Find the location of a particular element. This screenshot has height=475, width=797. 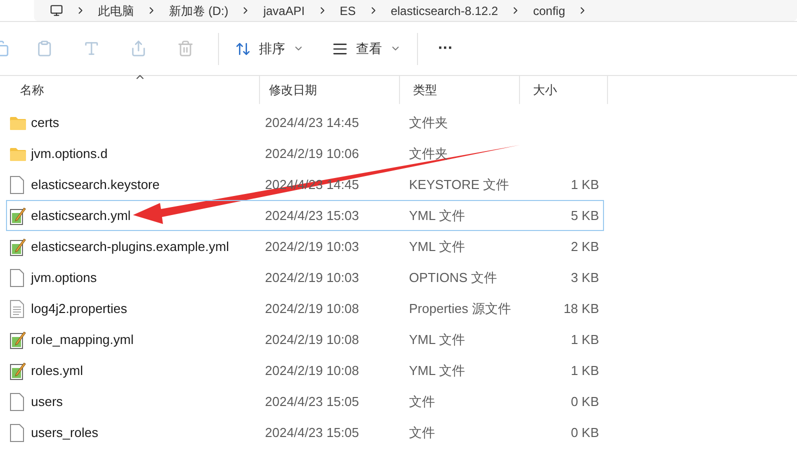

file-row: jvm.options.d 2024/2/19 10:06 文件夹 is located at coordinates (305, 153).